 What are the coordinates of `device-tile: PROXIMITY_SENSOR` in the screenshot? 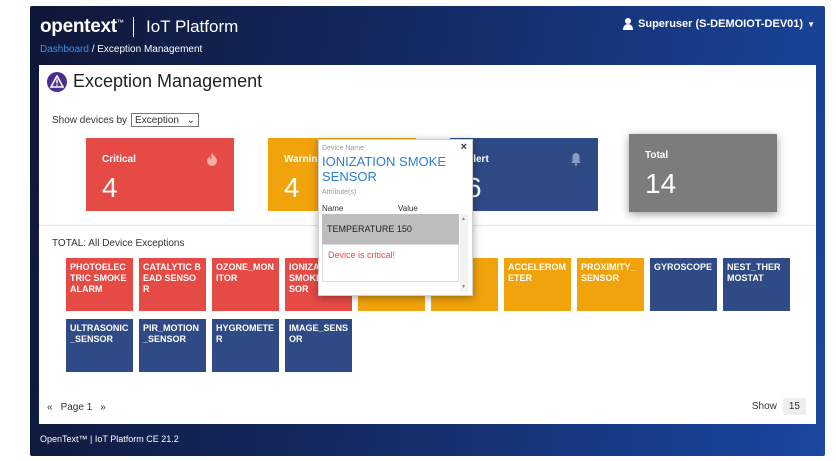 It's located at (610, 284).